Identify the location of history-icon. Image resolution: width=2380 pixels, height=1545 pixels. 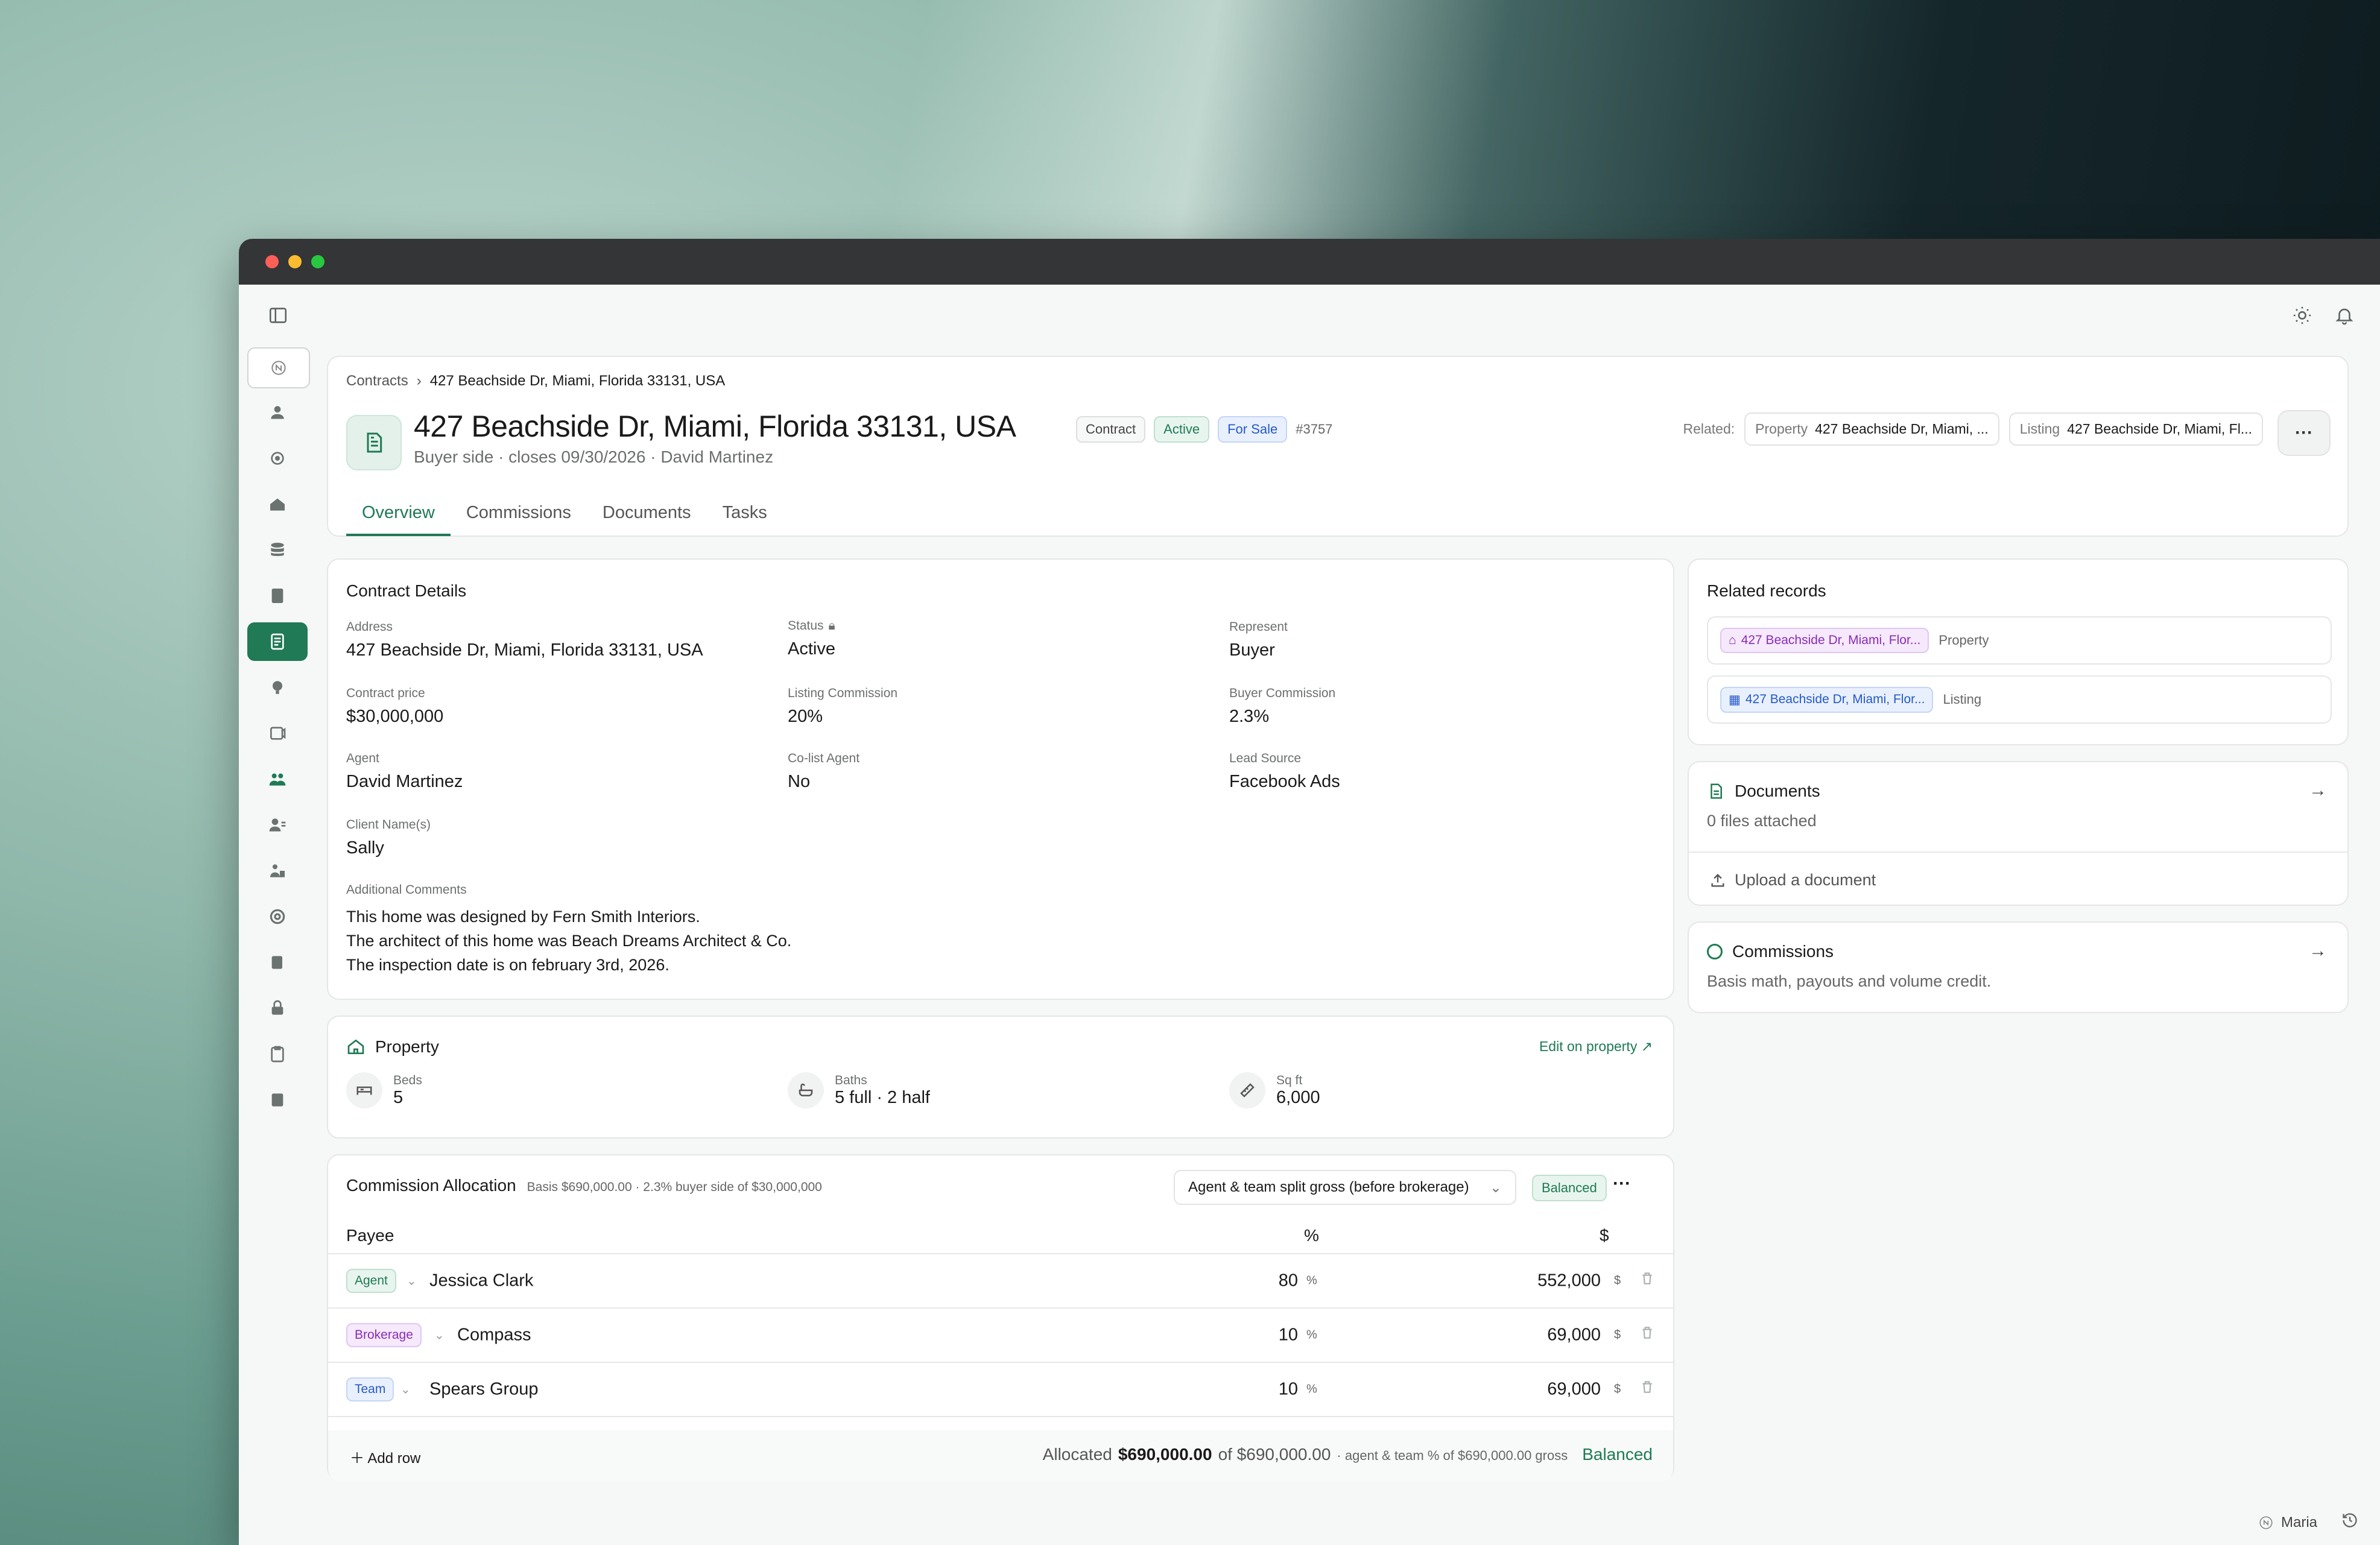
(2350, 1522).